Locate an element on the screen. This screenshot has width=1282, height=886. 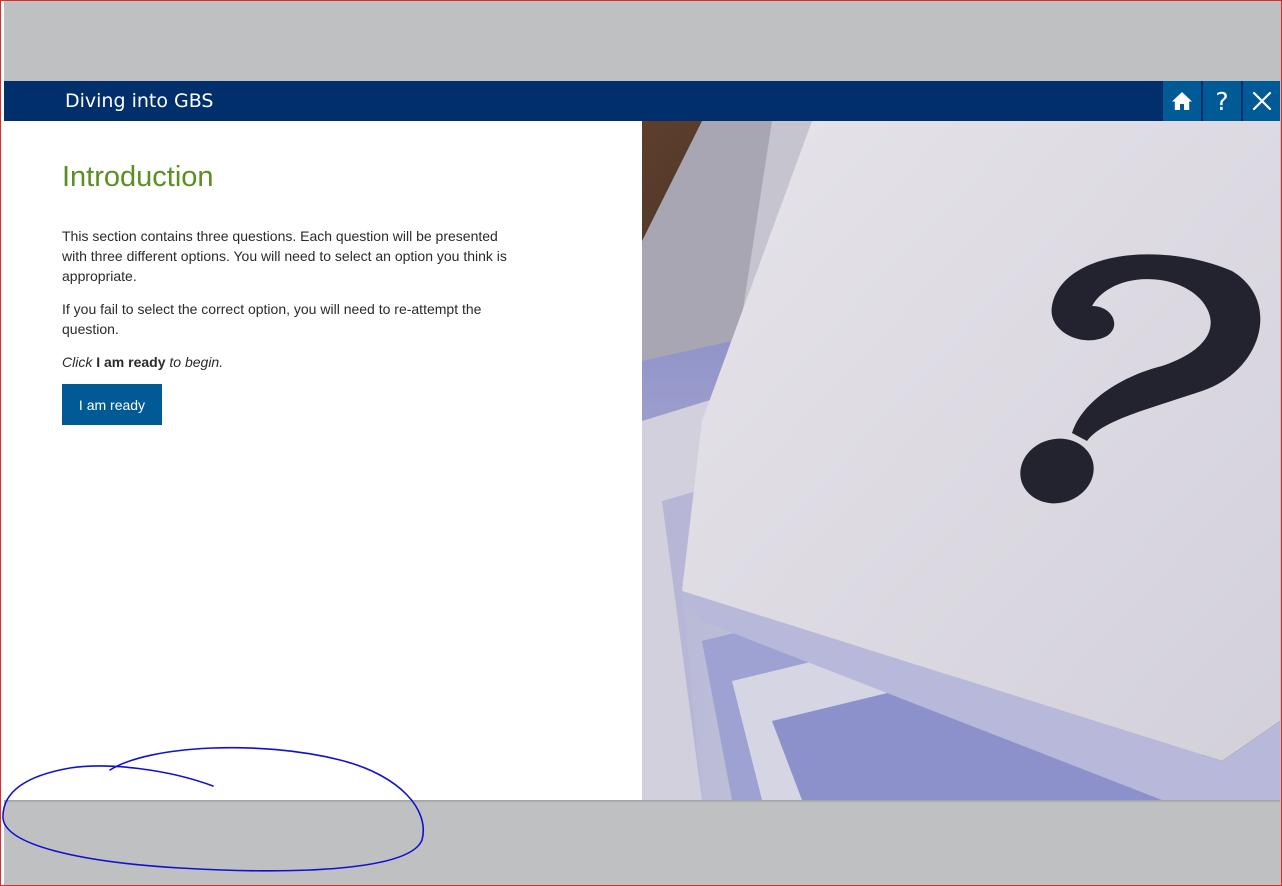
i-am-ready-button: I am ready is located at coordinates (112, 404).